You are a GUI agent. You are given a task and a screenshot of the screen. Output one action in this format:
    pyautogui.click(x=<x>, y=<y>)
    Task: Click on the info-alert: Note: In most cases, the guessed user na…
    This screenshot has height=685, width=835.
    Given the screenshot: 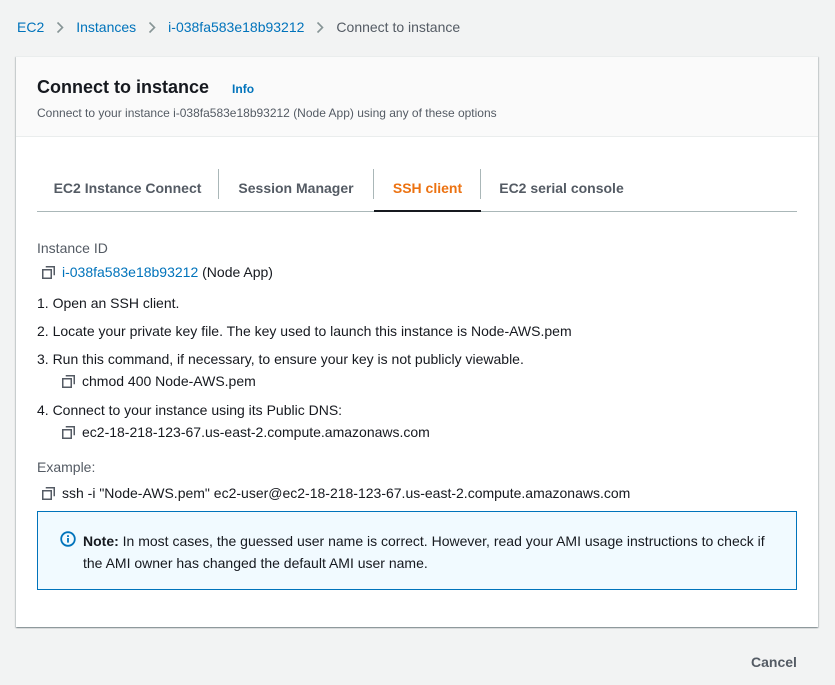 What is the action you would take?
    pyautogui.click(x=417, y=550)
    